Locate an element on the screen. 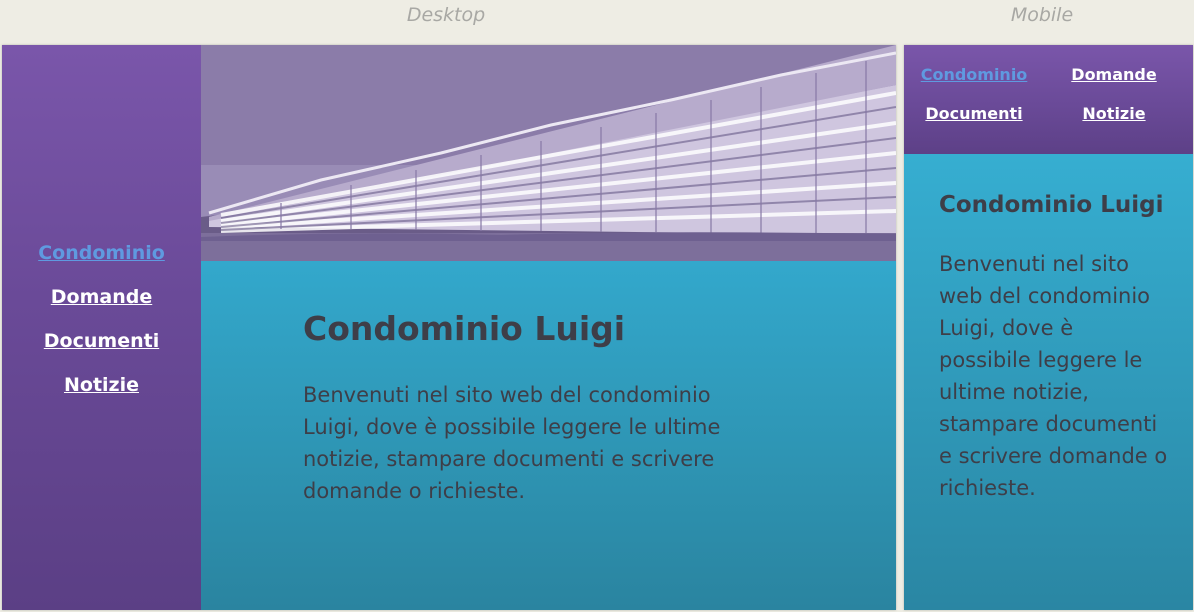 This screenshot has width=1194, height=612. mobile-nav-link-notizie: Notizie is located at coordinates (1113, 113).